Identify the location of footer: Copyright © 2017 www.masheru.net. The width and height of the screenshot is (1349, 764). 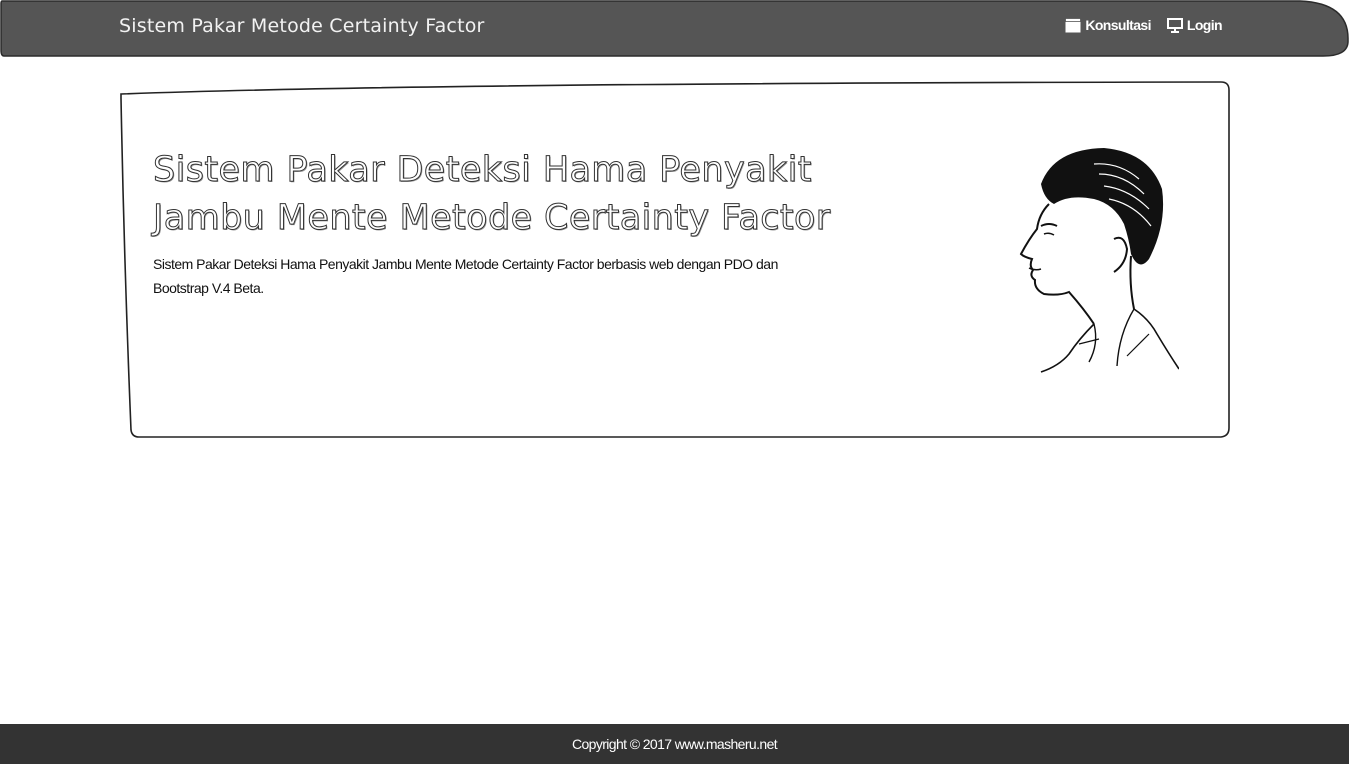
(674, 744).